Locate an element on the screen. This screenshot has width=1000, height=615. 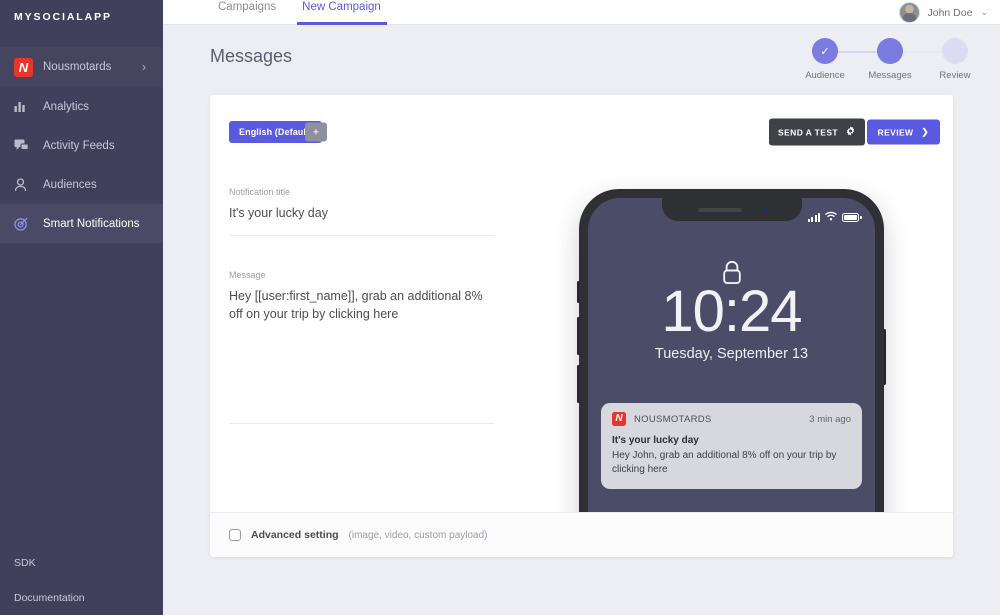
user-menu: John Doe ⌄ is located at coordinates (943, 12).